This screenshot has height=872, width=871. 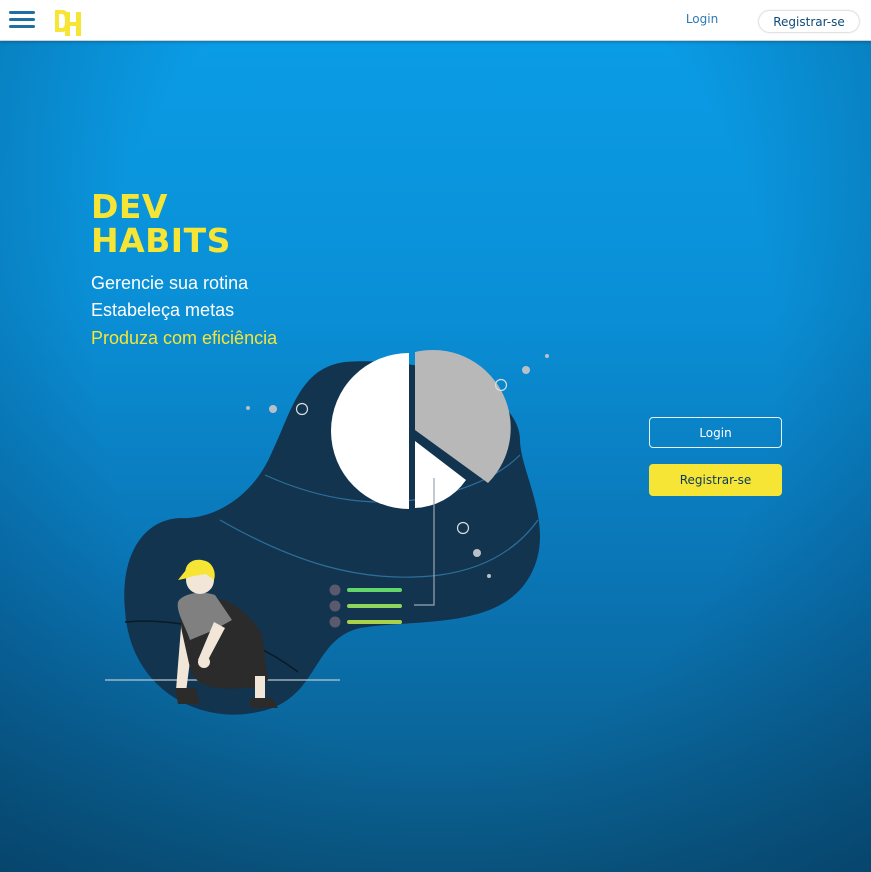 I want to click on tagline-goals: Estabeleça metas, so click(x=163, y=310).